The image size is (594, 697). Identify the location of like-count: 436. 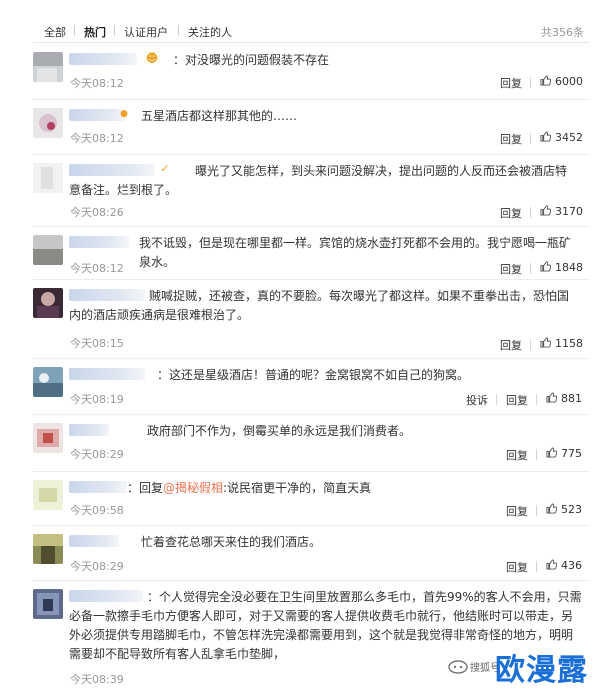
(571, 565).